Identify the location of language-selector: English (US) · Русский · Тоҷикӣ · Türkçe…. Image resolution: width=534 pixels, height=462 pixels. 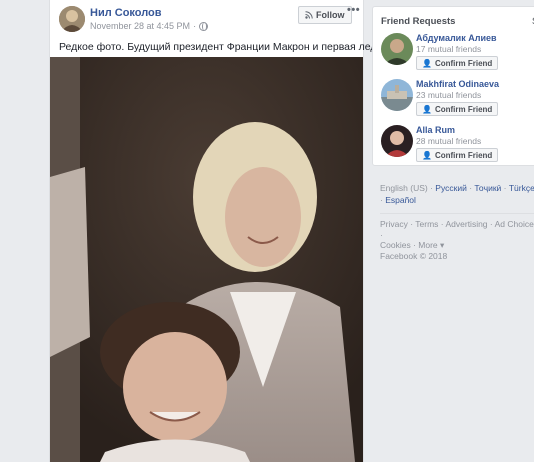
(457, 194).